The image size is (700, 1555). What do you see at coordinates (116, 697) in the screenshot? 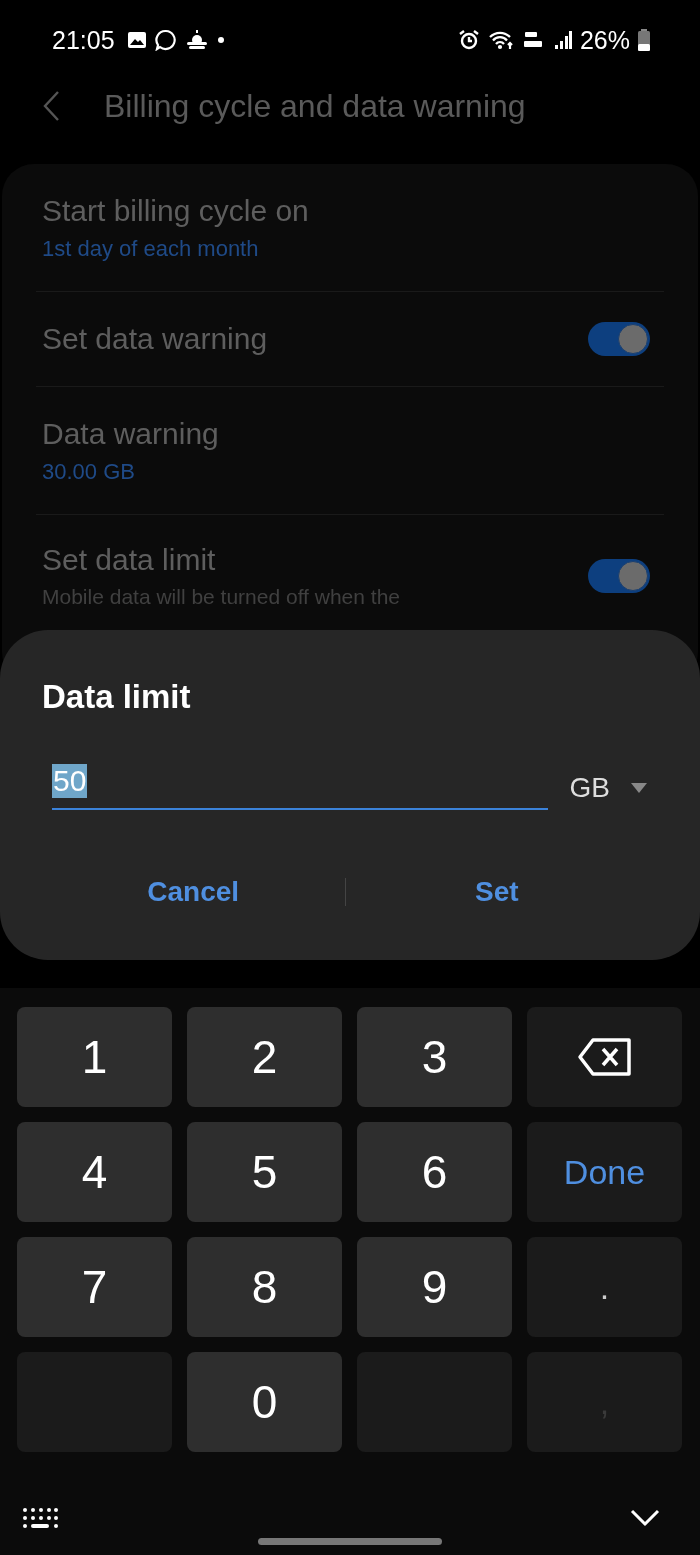
I see `dialog-title: Data limit` at bounding box center [116, 697].